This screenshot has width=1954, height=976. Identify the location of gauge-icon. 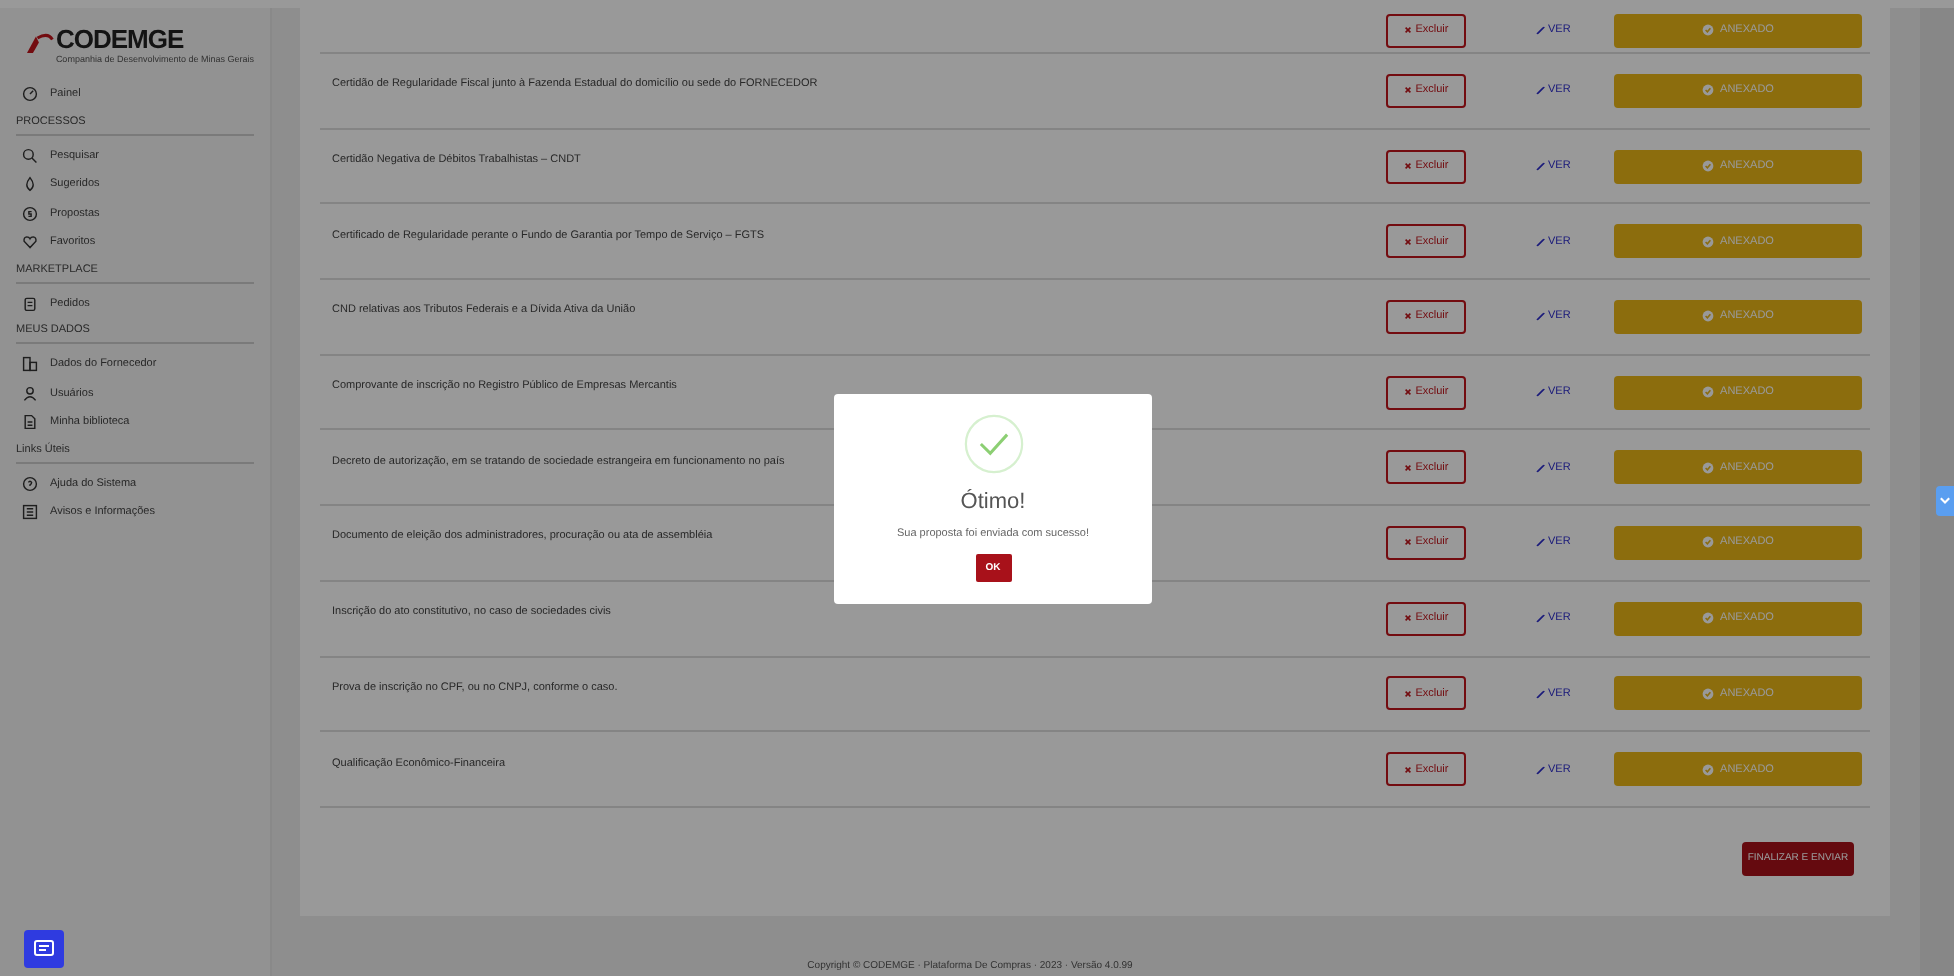
(30, 94).